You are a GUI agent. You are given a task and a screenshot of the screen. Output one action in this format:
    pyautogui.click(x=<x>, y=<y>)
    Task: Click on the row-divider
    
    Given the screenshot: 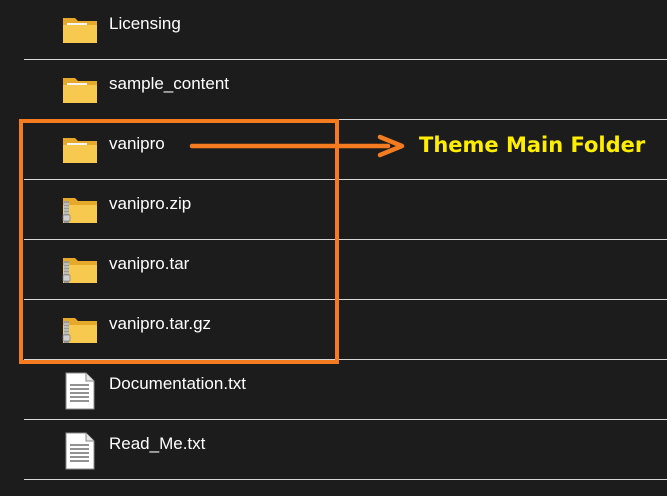 What is the action you would take?
    pyautogui.click(x=345, y=479)
    